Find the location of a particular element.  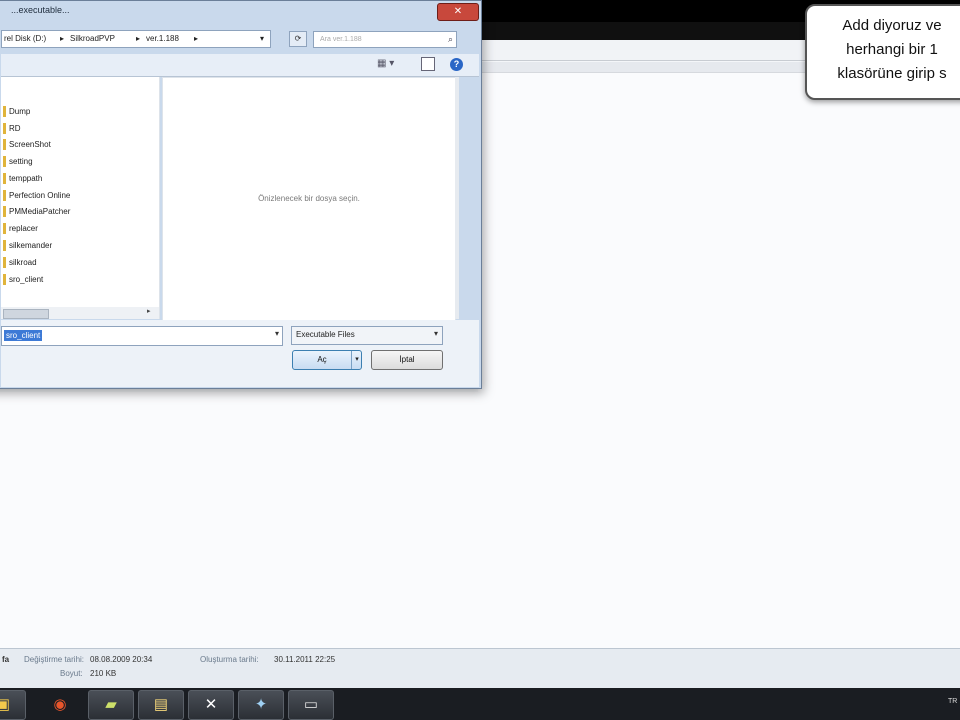

nav-item-rd: RD is located at coordinates (12, 129).